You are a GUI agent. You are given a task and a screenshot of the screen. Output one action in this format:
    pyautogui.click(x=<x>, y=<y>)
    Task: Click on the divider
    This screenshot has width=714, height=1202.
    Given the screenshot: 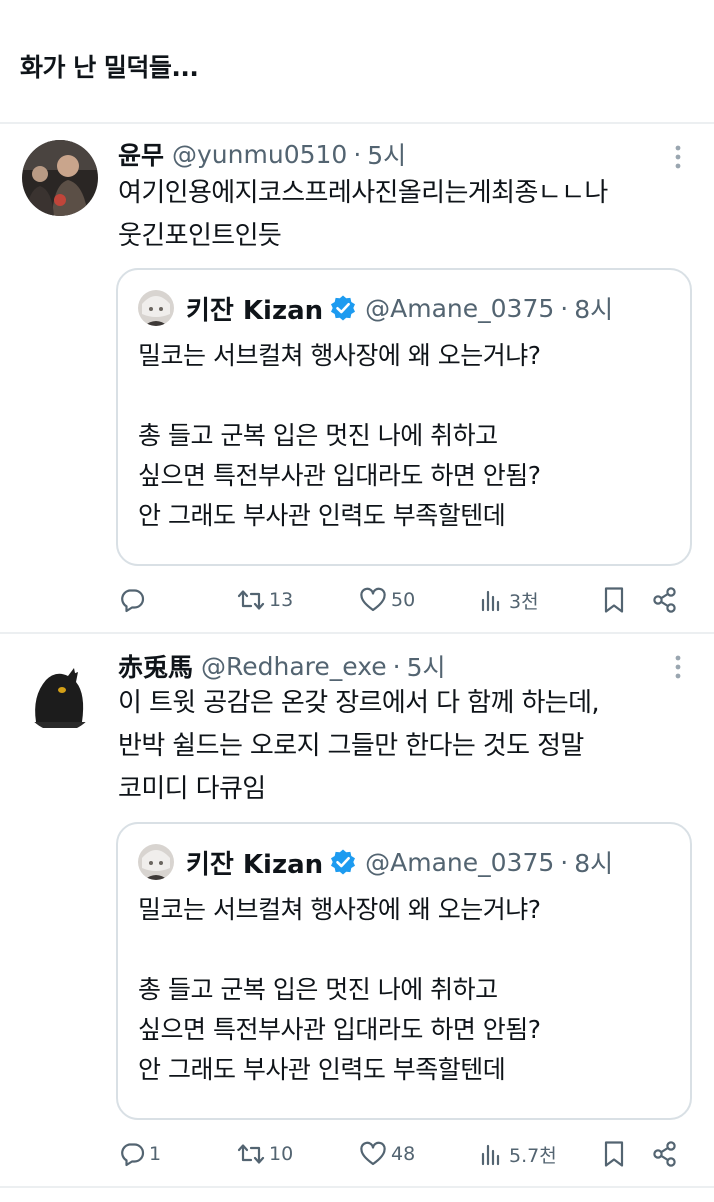 What is the action you would take?
    pyautogui.click(x=357, y=1187)
    